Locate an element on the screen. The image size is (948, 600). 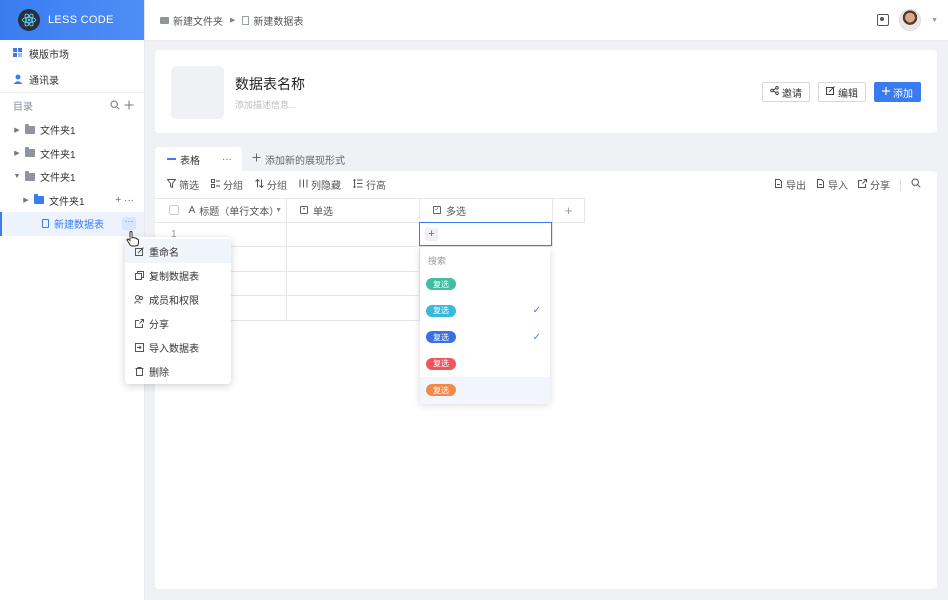
row-height-icon is located at coordinates (358, 184).